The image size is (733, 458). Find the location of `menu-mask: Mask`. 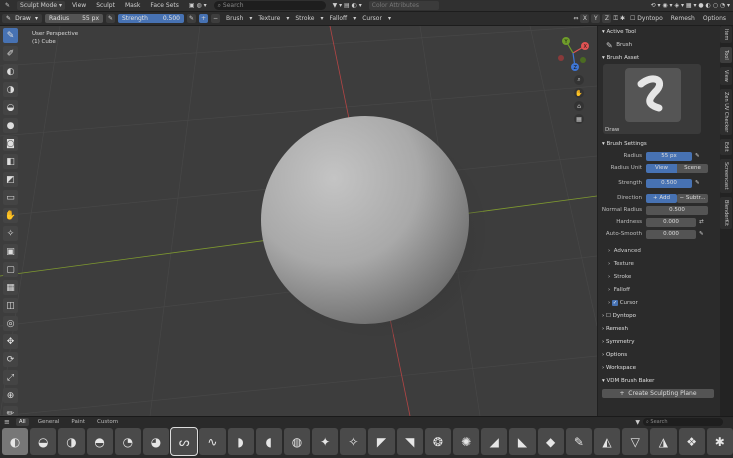

menu-mask: Mask is located at coordinates (132, 5).